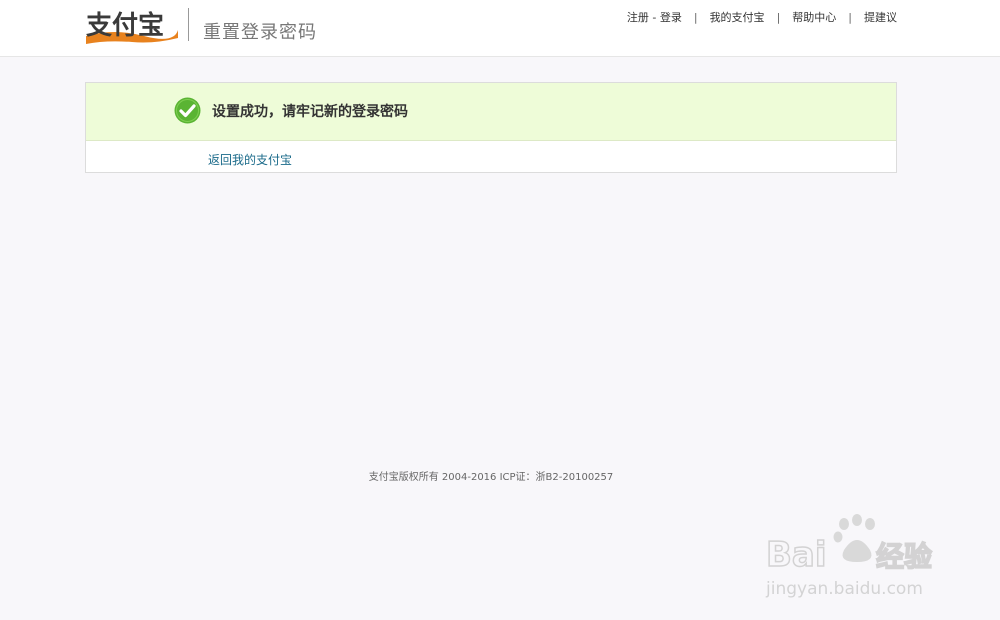 The height and width of the screenshot is (620, 1000). Describe the element at coordinates (654, 17) in the screenshot. I see `nav-register-login: 注册 - 登录` at that location.